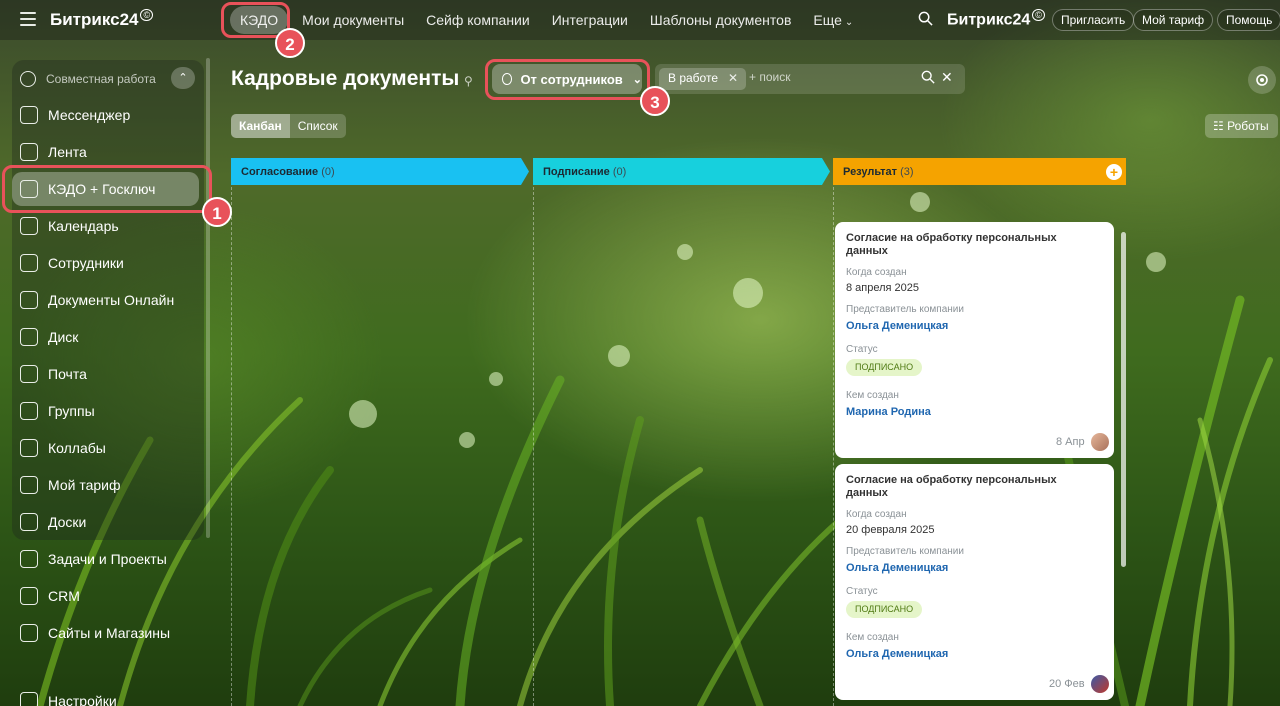 This screenshot has height=706, width=1280. Describe the element at coordinates (681, 171) in the screenshot. I see `column-header-signing: Подписание (0)` at that location.